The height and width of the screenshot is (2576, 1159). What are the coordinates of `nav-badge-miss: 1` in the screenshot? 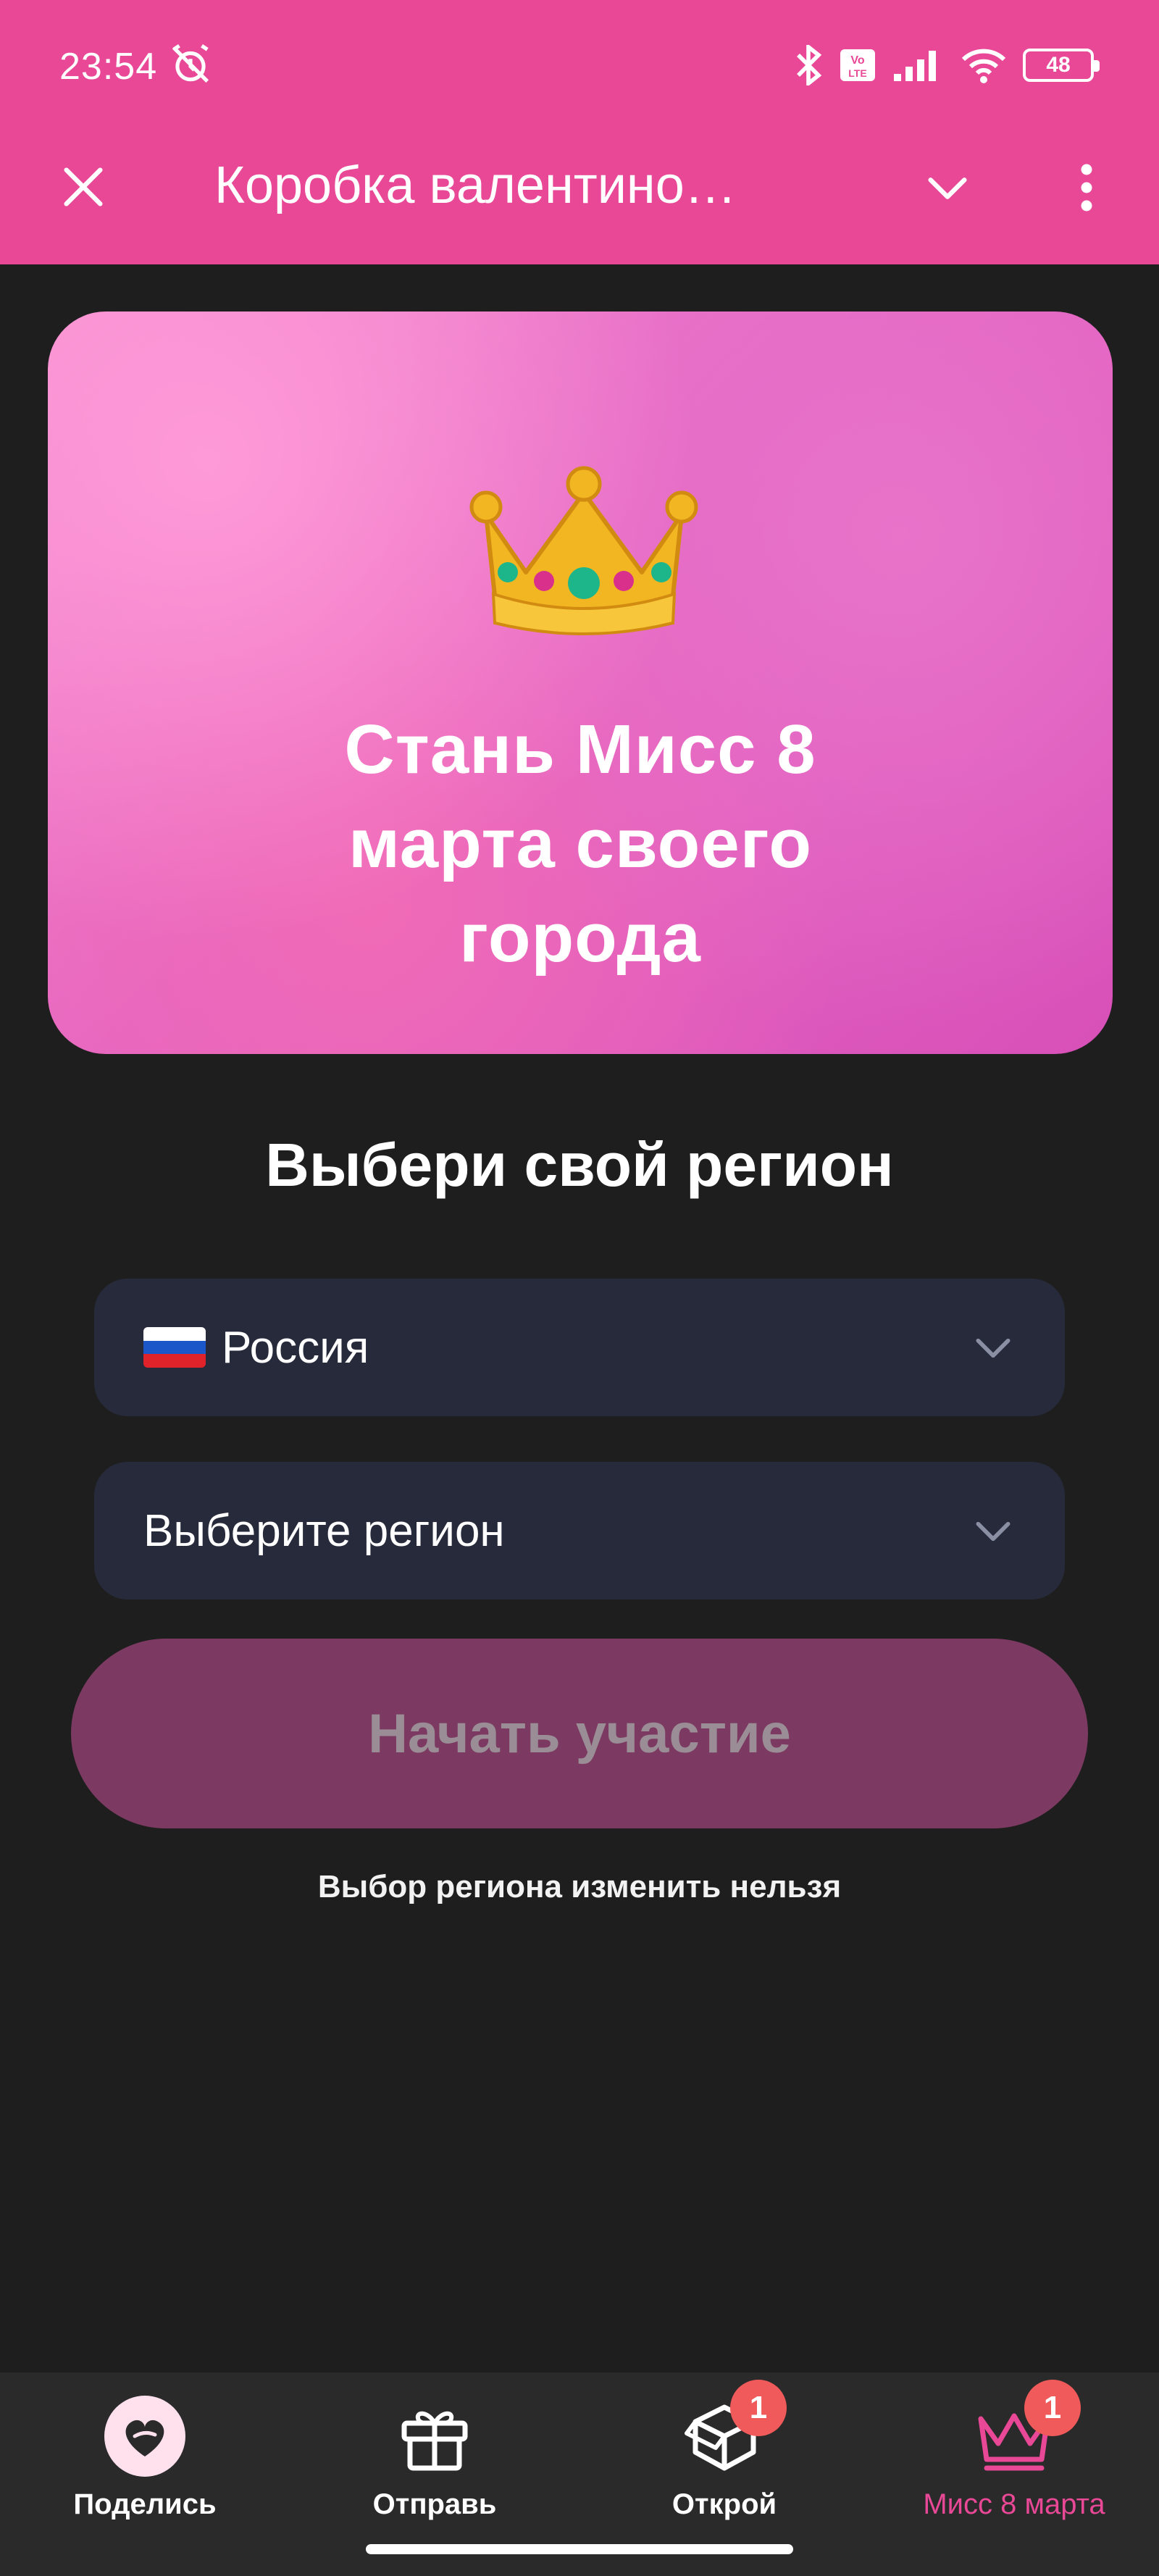 It's located at (1052, 2408).